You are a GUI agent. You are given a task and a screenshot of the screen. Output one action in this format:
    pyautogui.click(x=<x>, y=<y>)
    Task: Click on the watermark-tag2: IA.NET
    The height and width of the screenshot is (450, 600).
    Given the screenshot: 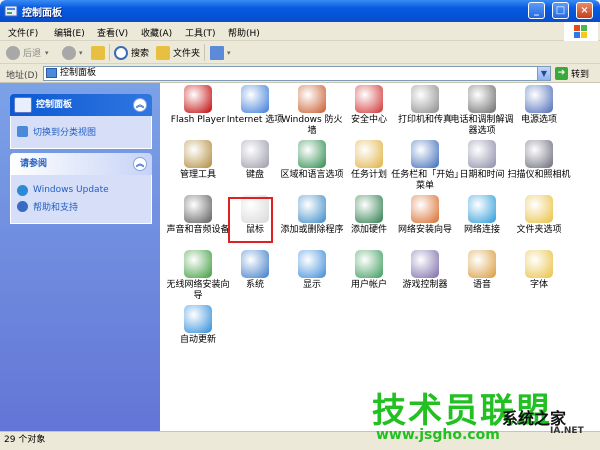 What is the action you would take?
    pyautogui.click(x=567, y=431)
    